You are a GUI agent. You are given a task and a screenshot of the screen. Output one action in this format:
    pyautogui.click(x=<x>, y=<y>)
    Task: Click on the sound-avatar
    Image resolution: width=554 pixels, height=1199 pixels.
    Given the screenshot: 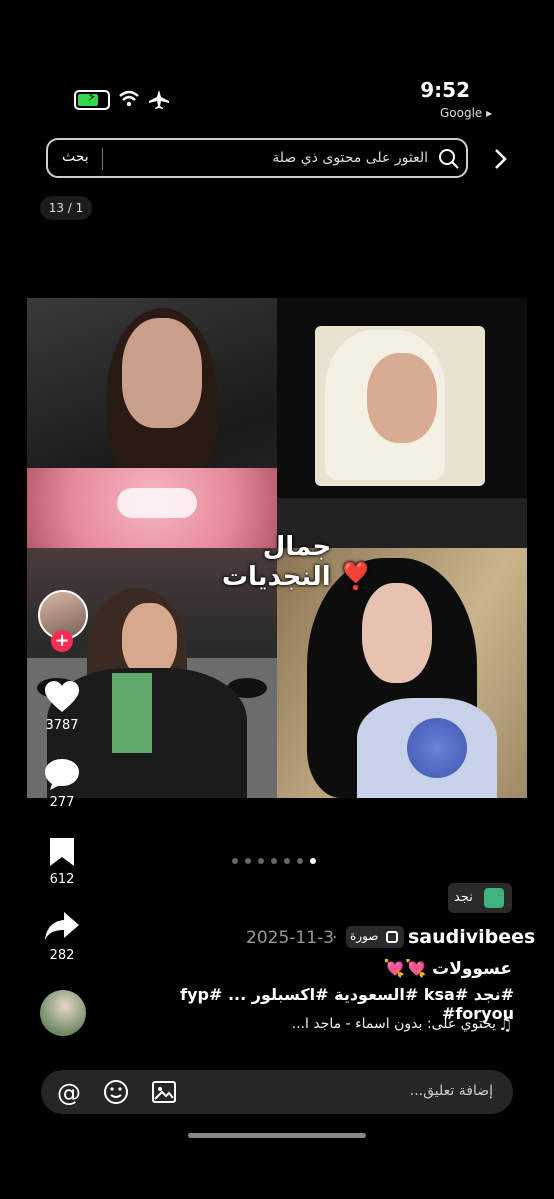 What is the action you would take?
    pyautogui.click(x=63, y=1013)
    